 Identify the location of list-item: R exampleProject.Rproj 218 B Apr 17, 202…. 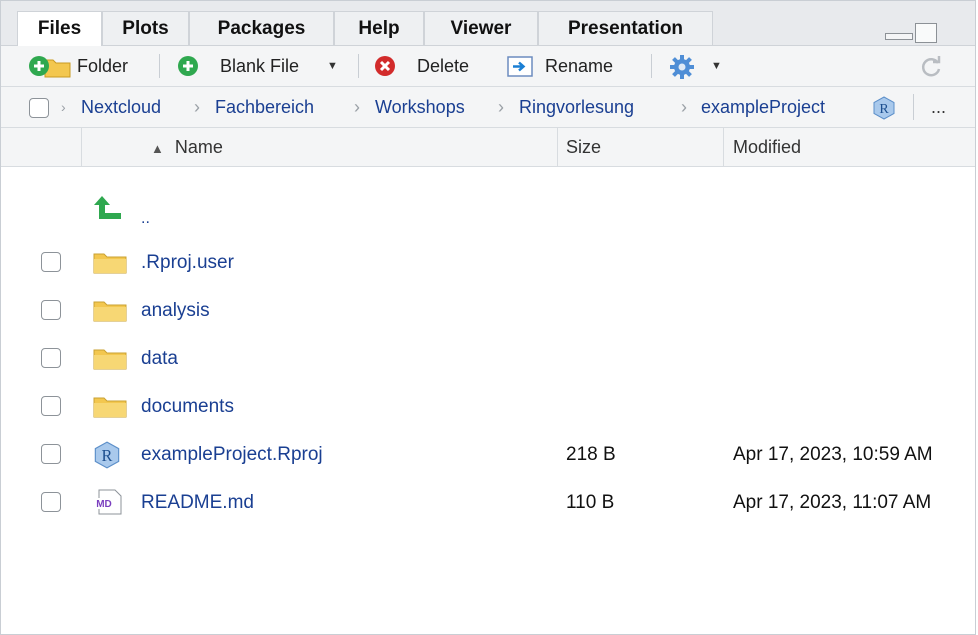
(488, 455).